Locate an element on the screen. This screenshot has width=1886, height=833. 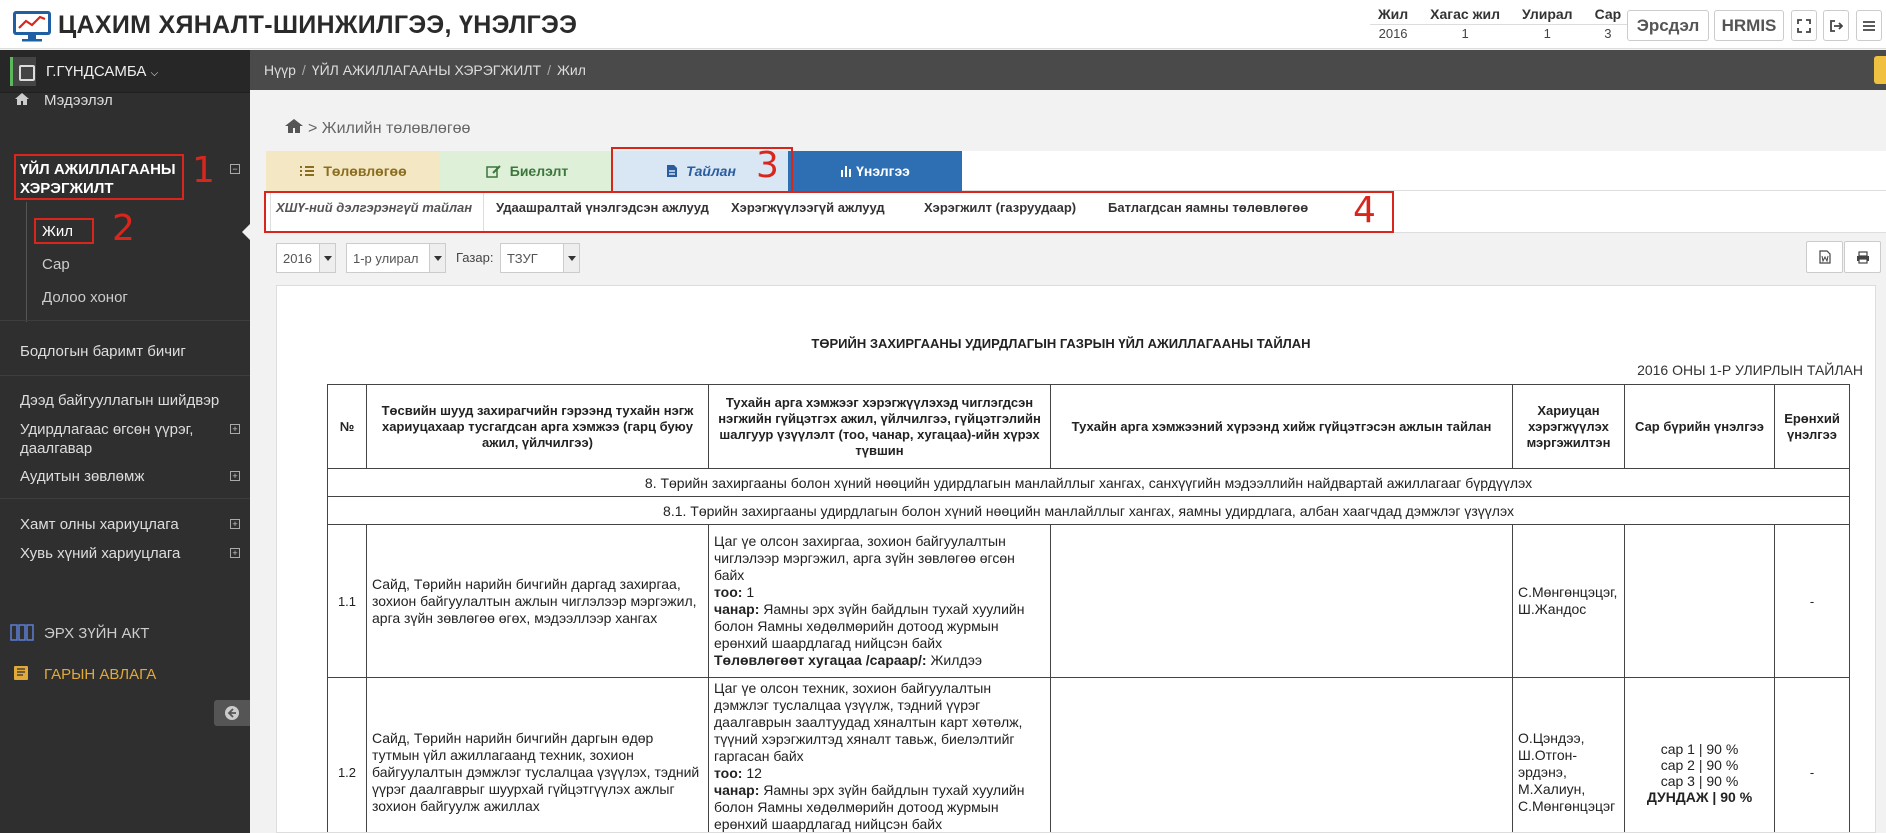
period-half-header: Хагас жил is located at coordinates (1468, 14).